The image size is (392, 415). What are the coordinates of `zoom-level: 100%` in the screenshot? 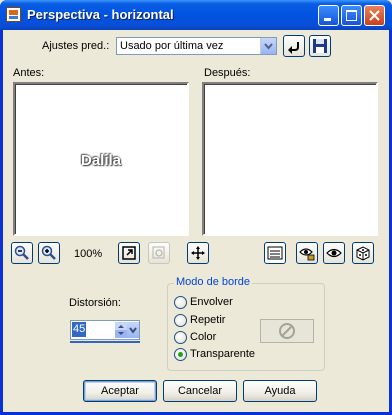 It's located at (88, 254).